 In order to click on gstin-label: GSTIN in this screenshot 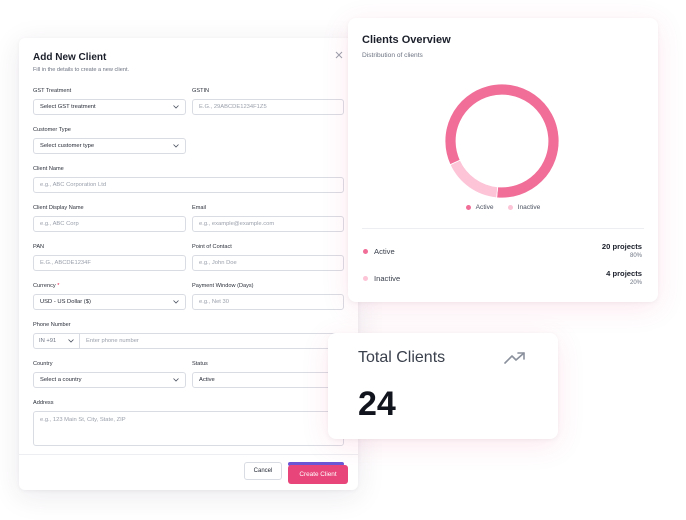, I will do `click(201, 91)`.